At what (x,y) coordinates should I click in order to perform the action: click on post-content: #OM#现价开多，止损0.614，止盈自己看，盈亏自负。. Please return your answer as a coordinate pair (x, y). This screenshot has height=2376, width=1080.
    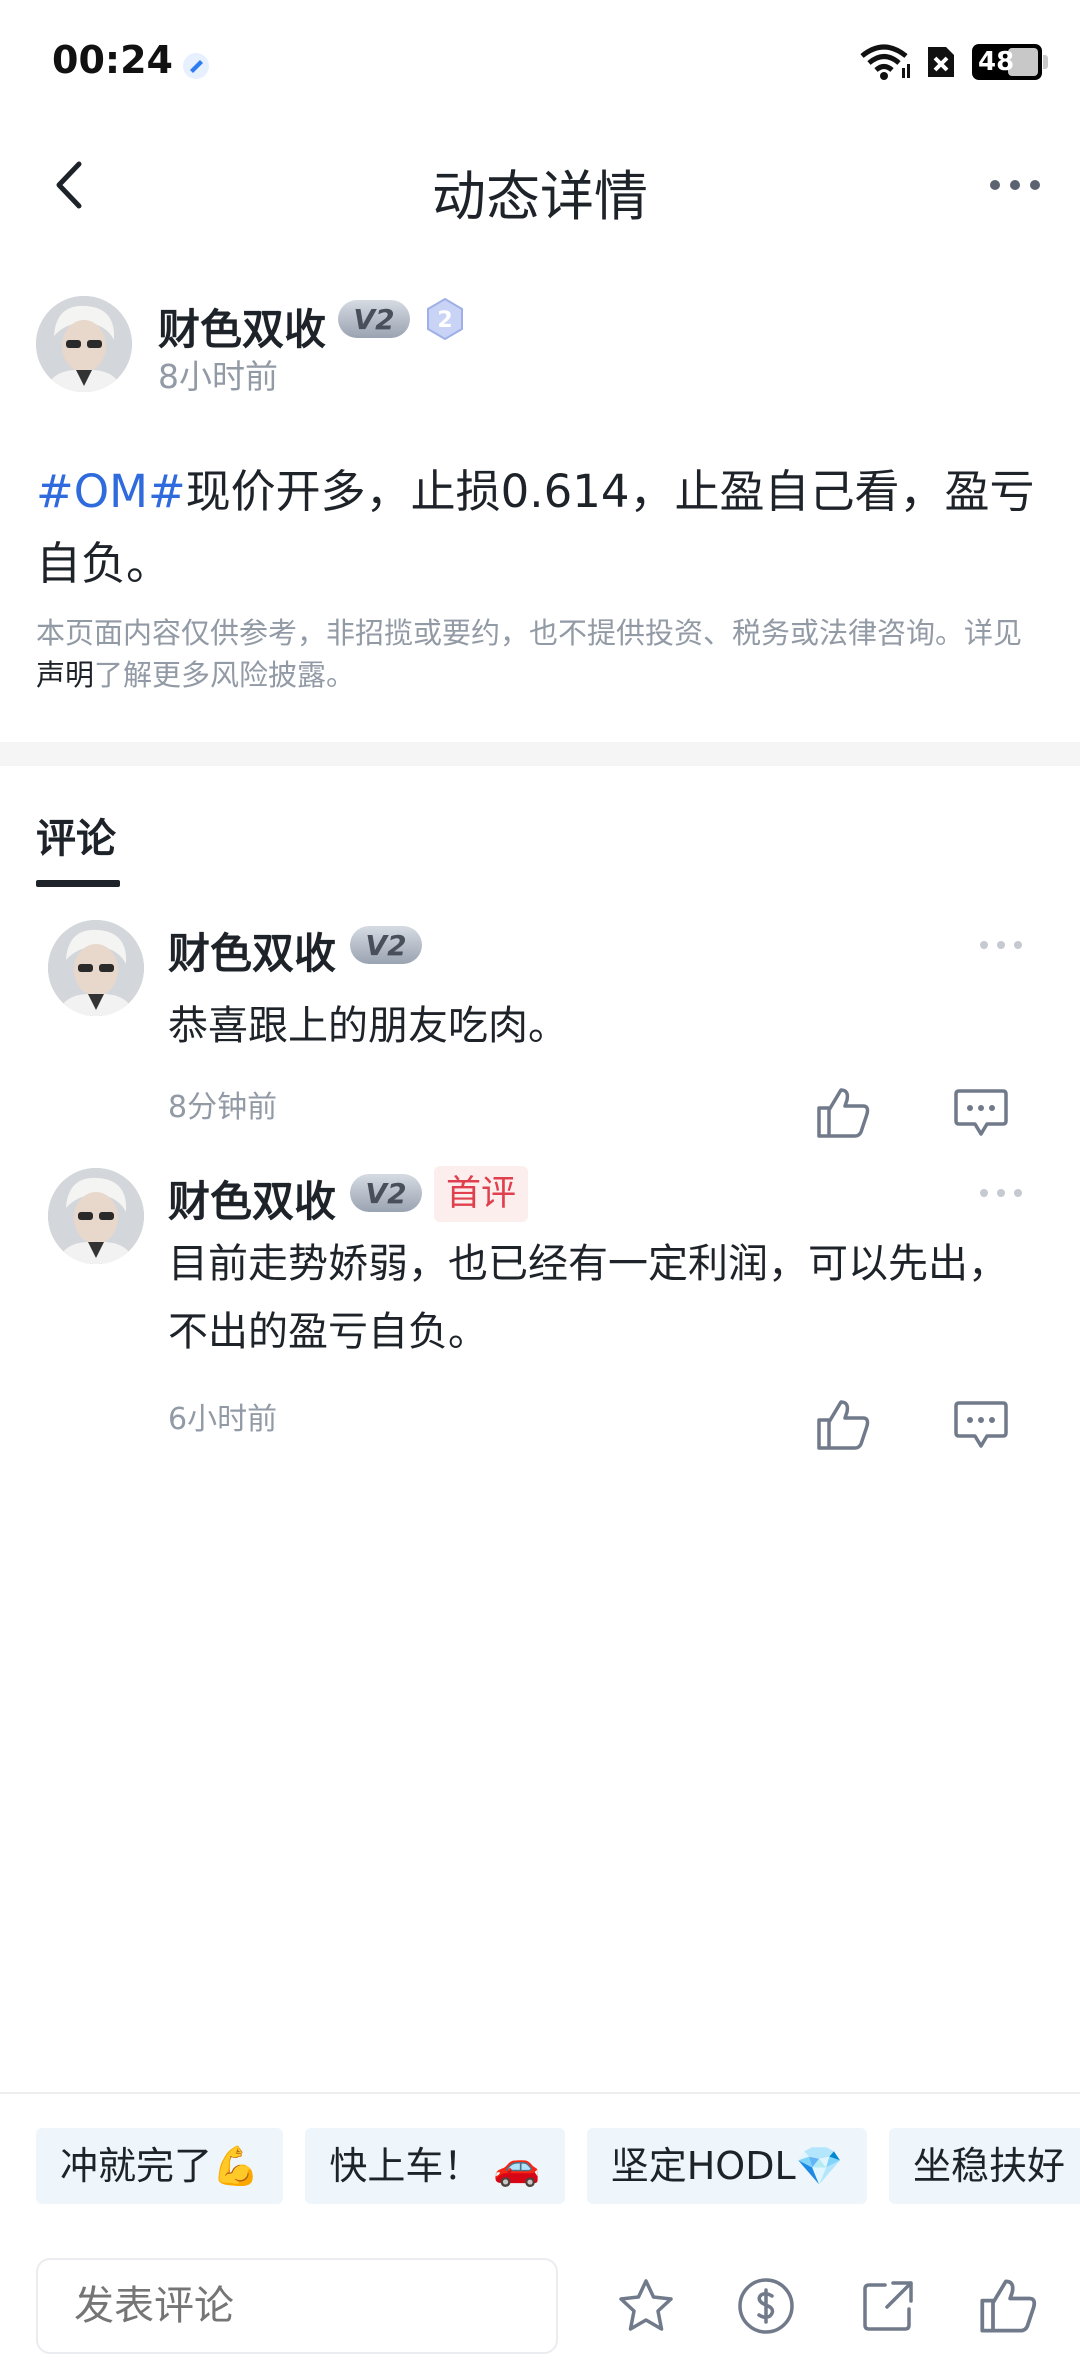
    Looking at the image, I should click on (541, 528).